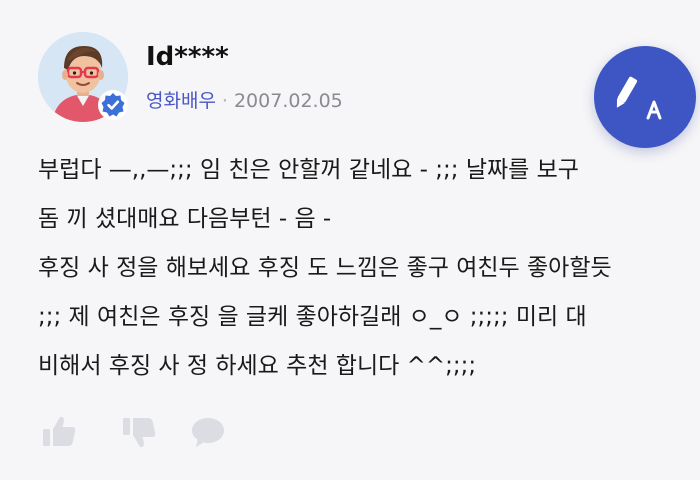 The width and height of the screenshot is (700, 480). Describe the element at coordinates (325, 268) in the screenshot. I see `answer-line: 후징 사 정을 해보세요 후징 도 느낌은 좋구 여친두 좋아할듯` at that location.